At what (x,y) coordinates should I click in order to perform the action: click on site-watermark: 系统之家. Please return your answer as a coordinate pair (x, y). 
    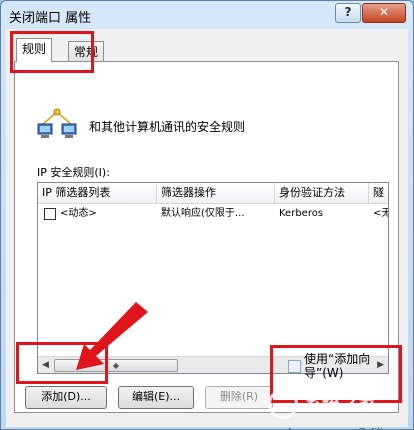
    Looking at the image, I should click on (337, 405).